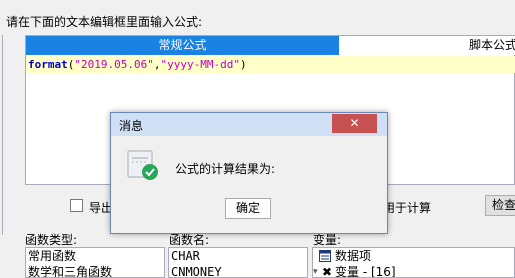 Image resolution: width=515 pixels, height=278 pixels. I want to click on editor-prompt: 请在下面的文本编辑框里面输入公式:, so click(104, 22).